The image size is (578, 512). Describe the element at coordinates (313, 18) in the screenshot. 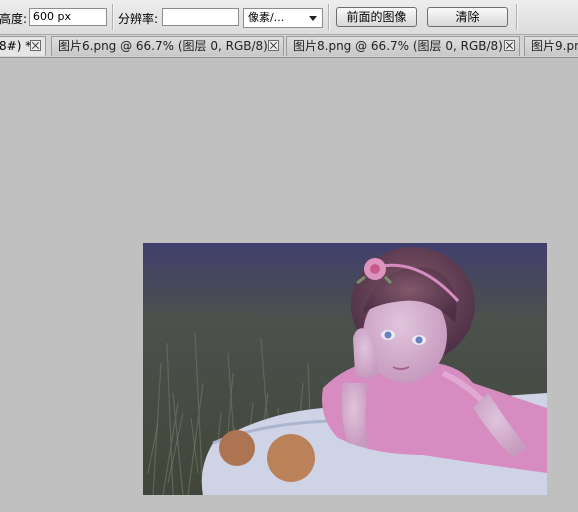

I see `chevron-down-icon` at that location.